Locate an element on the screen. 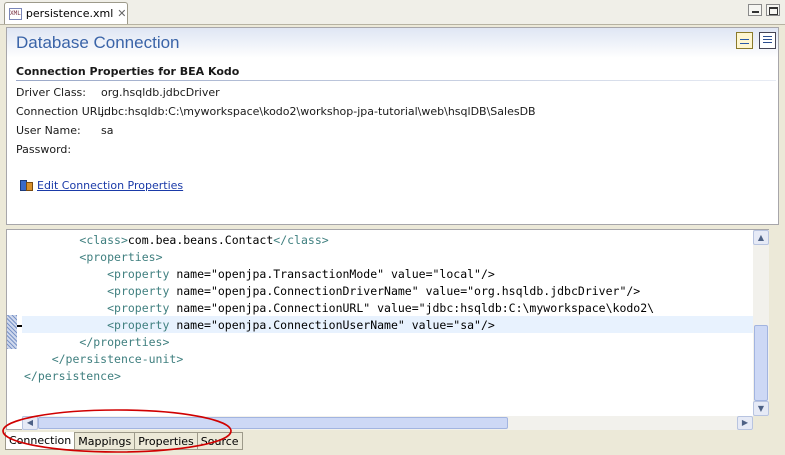 This screenshot has height=455, width=785. editor-tab-bar: XML persistence.xml ✕ is located at coordinates (392, 12).